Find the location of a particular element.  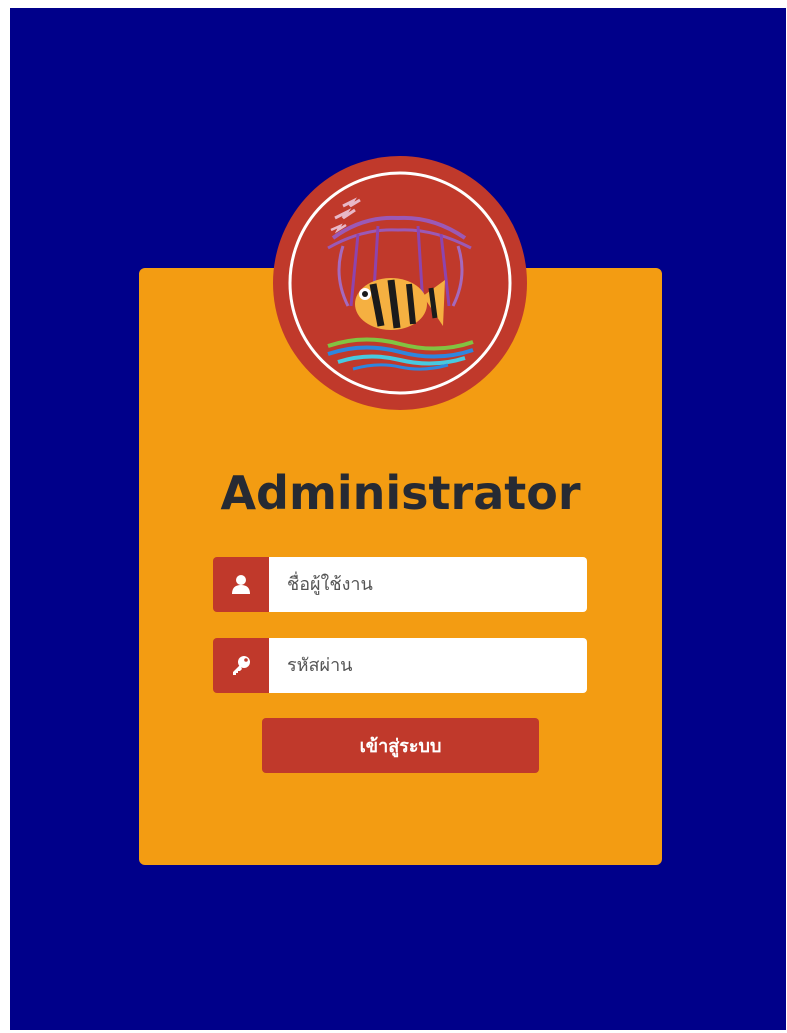

fish-logo-icon is located at coordinates (400, 283).